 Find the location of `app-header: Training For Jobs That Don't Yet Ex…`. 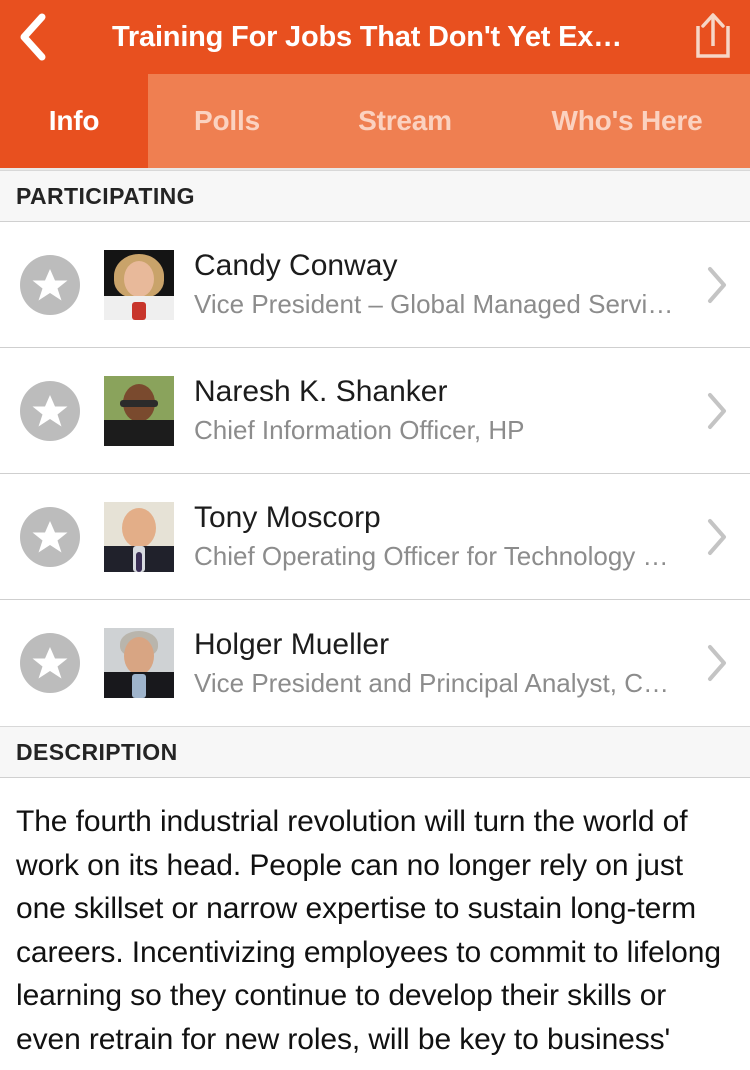

app-header: Training For Jobs That Don't Yet Ex… is located at coordinates (375, 37).